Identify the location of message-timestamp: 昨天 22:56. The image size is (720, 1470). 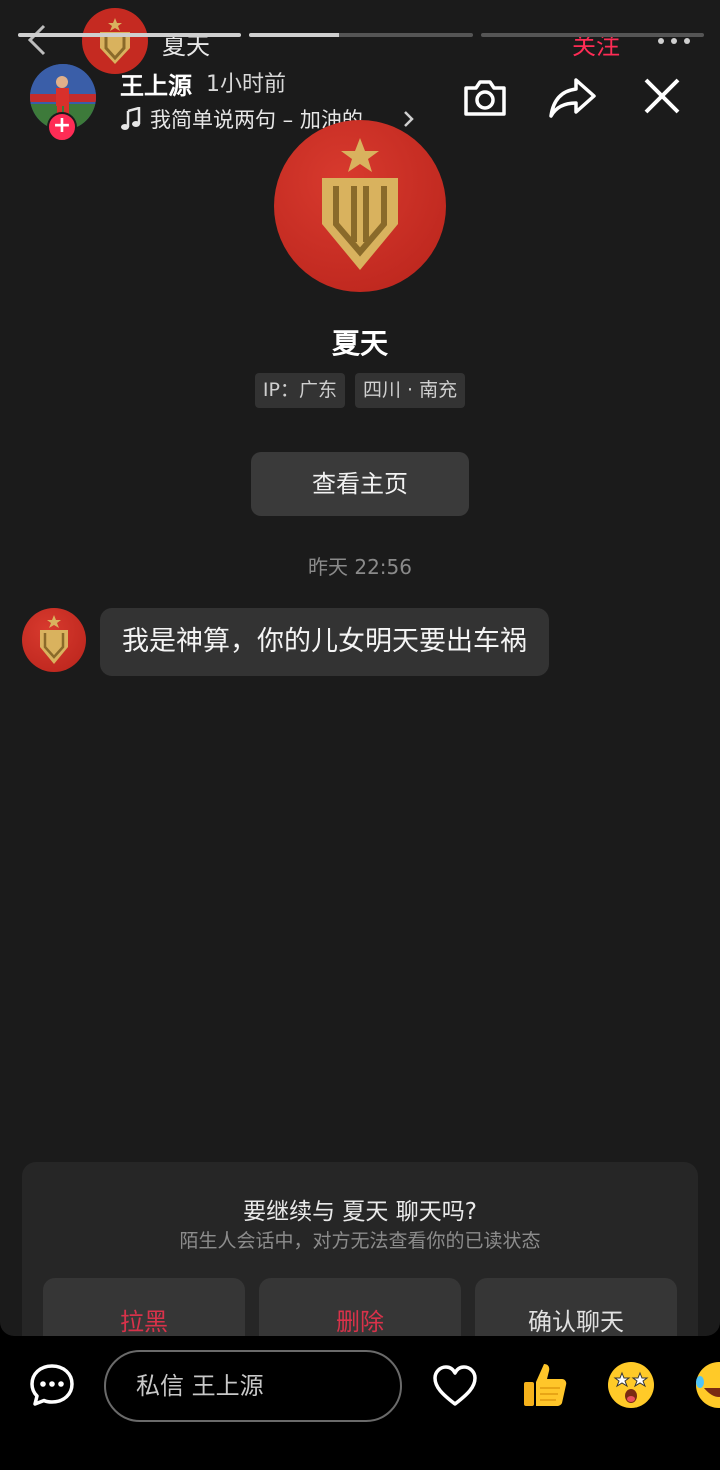
(360, 567).